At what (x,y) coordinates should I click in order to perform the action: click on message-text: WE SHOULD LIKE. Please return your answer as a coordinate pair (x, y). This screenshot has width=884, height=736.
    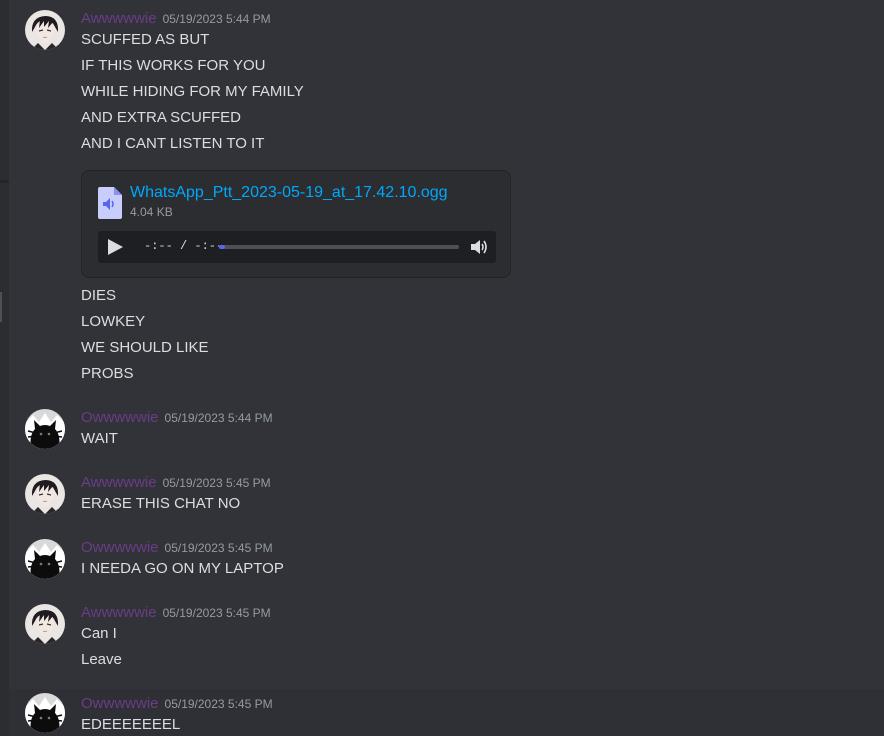
    Looking at the image, I should click on (145, 347).